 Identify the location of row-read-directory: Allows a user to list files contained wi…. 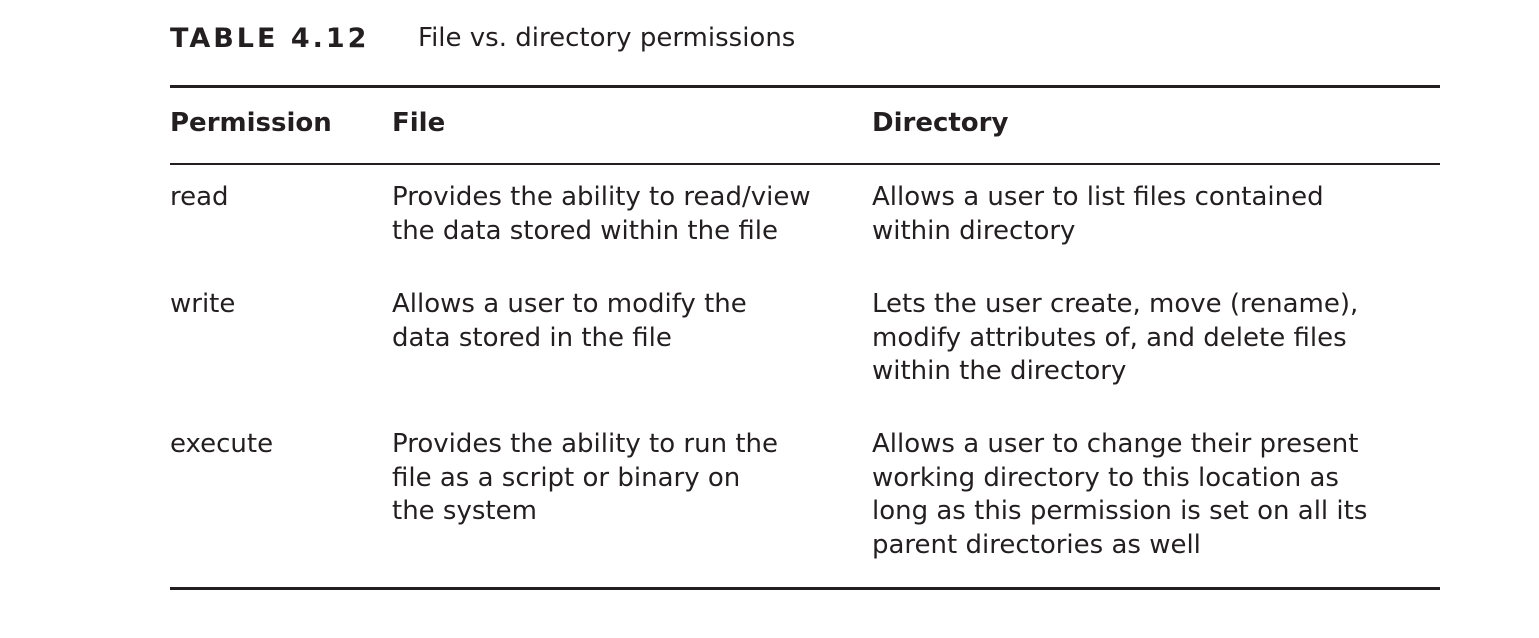
(1098, 214).